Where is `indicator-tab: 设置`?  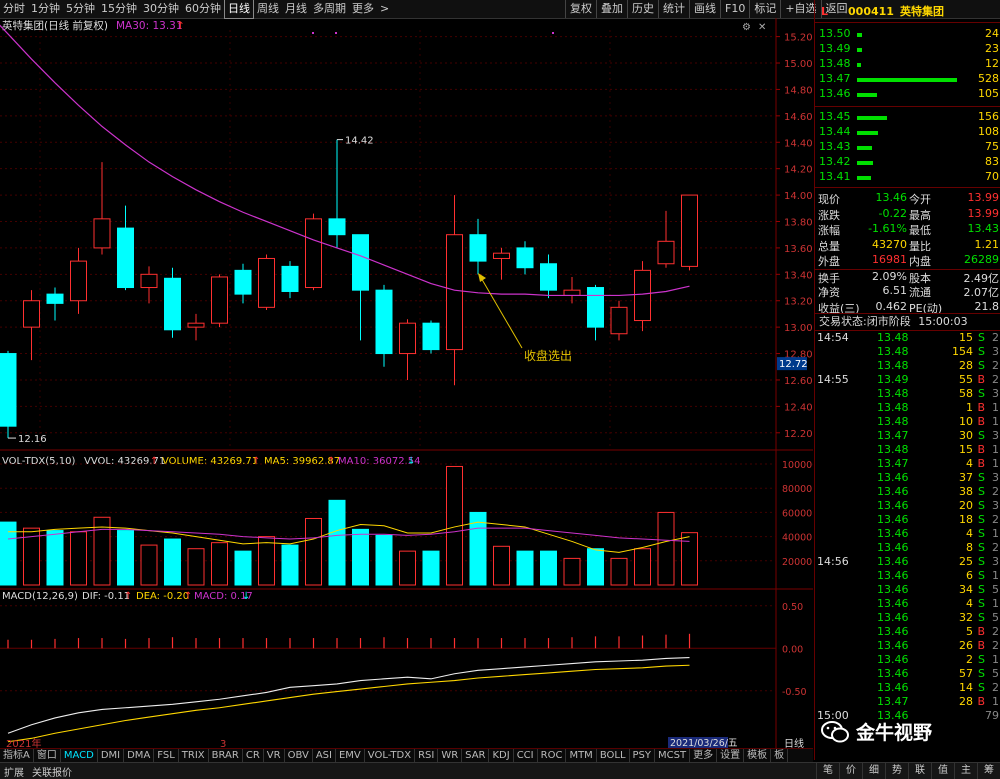 indicator-tab: 设置 is located at coordinates (731, 756).